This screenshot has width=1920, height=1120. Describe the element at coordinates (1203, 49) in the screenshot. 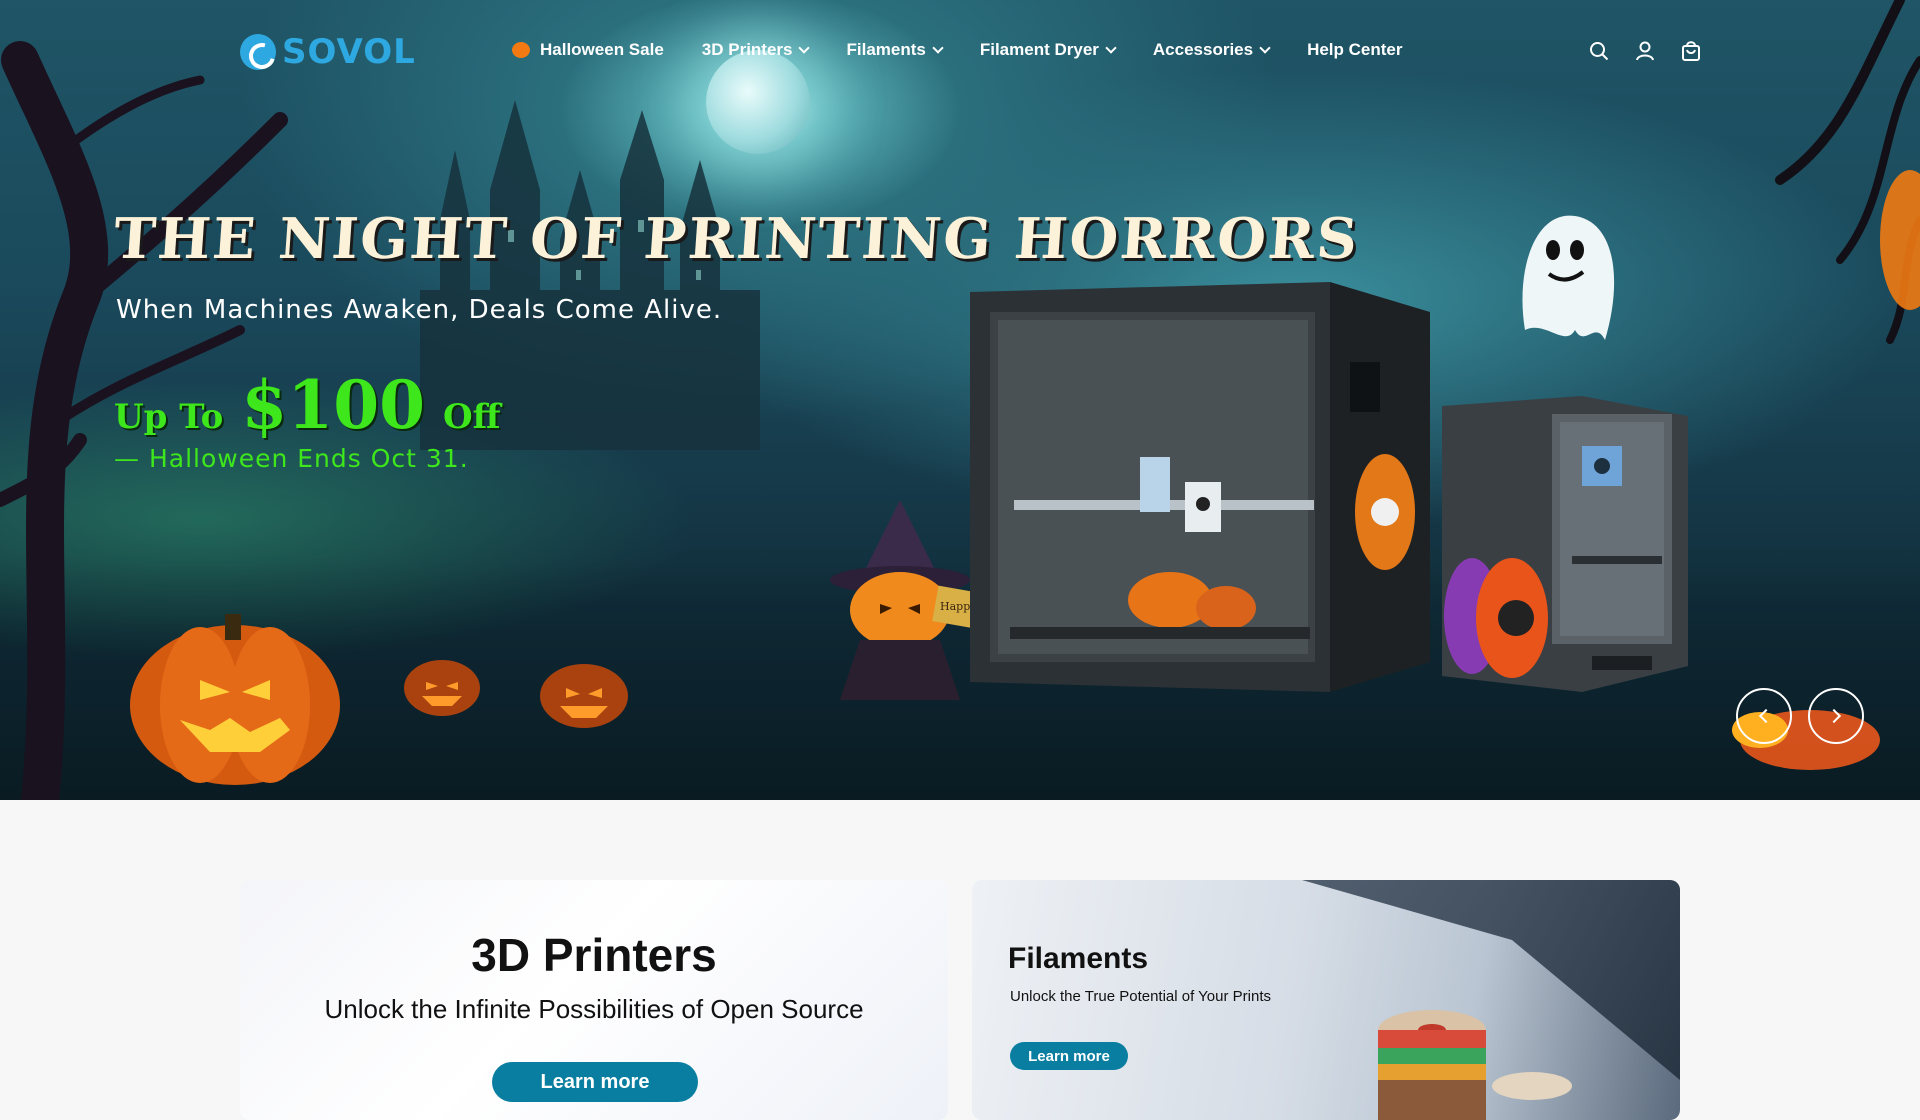

I see `nav-label: Accessories` at that location.